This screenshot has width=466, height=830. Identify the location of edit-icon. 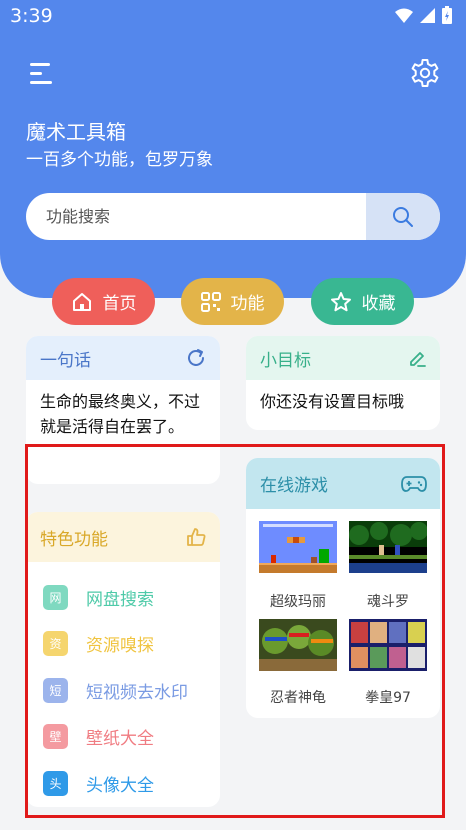
(417, 358).